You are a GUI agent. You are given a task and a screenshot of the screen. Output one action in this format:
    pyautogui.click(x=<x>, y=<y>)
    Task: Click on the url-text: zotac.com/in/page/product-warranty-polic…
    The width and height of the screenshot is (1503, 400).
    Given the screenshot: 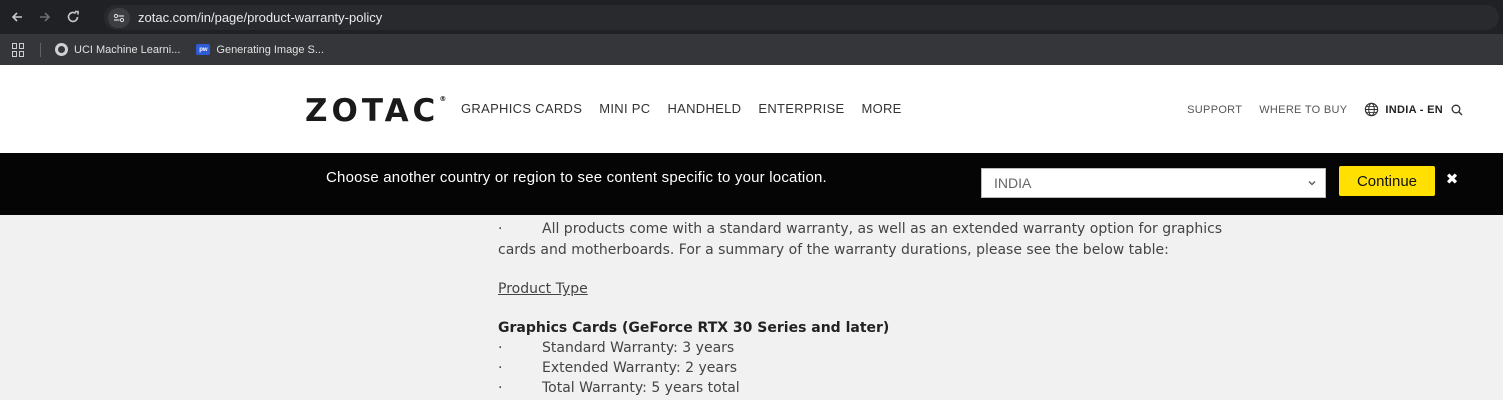 What is the action you would take?
    pyautogui.click(x=260, y=17)
    